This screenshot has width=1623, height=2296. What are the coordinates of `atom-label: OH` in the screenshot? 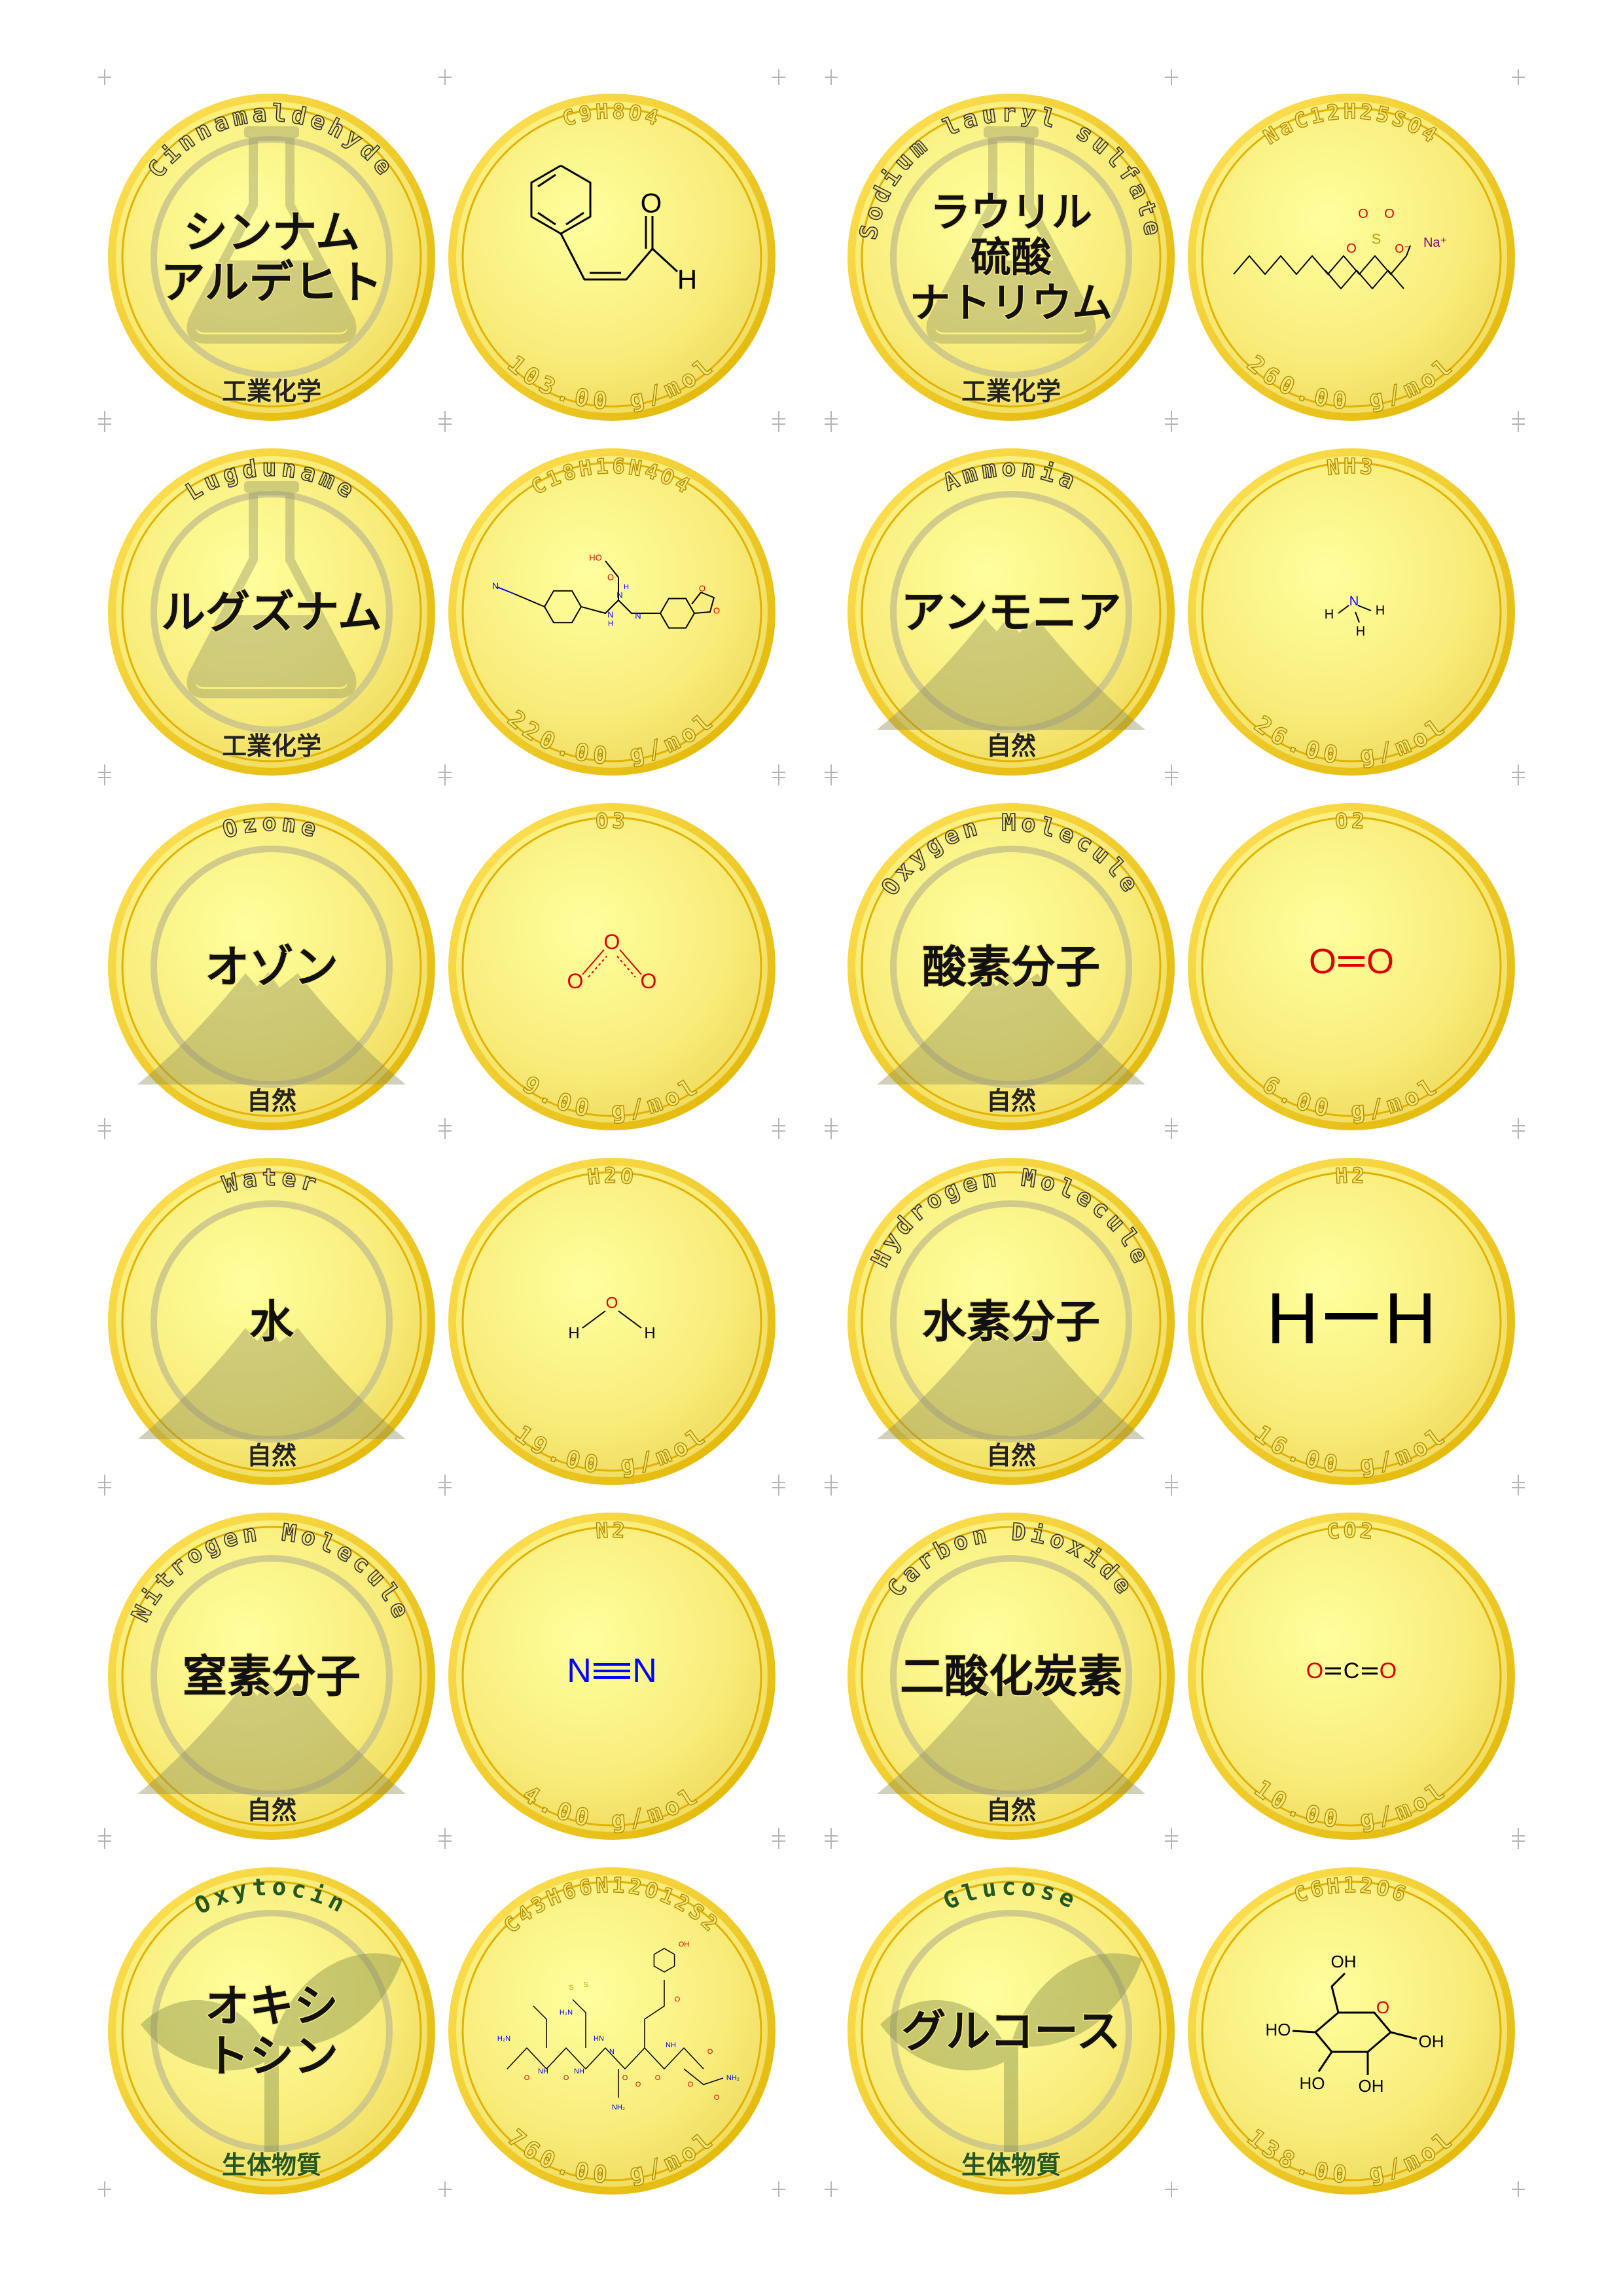 It's located at (1371, 2086).